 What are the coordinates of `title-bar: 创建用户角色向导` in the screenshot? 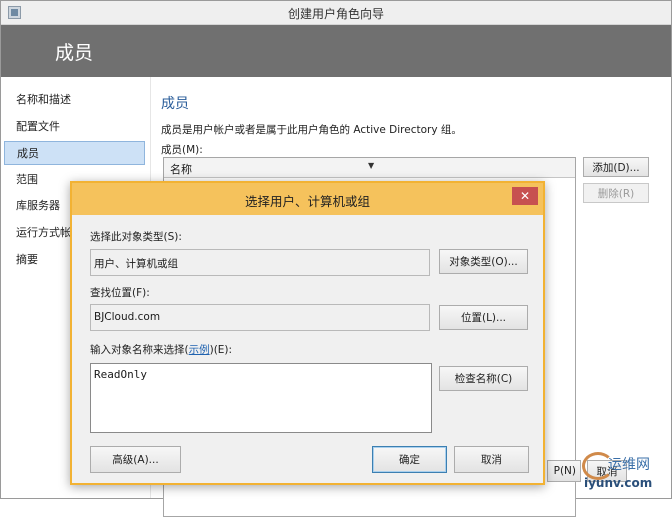 It's located at (336, 13).